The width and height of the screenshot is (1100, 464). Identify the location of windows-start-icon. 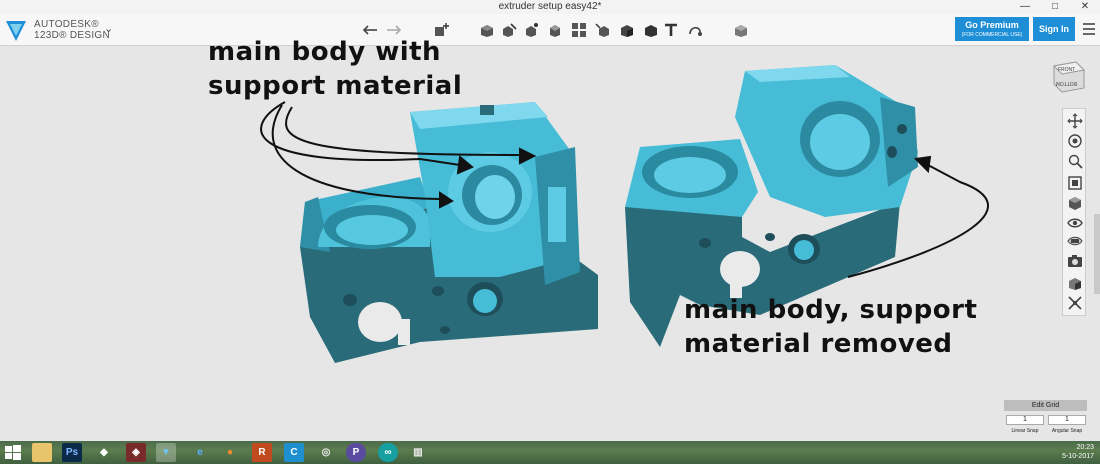
(13, 453).